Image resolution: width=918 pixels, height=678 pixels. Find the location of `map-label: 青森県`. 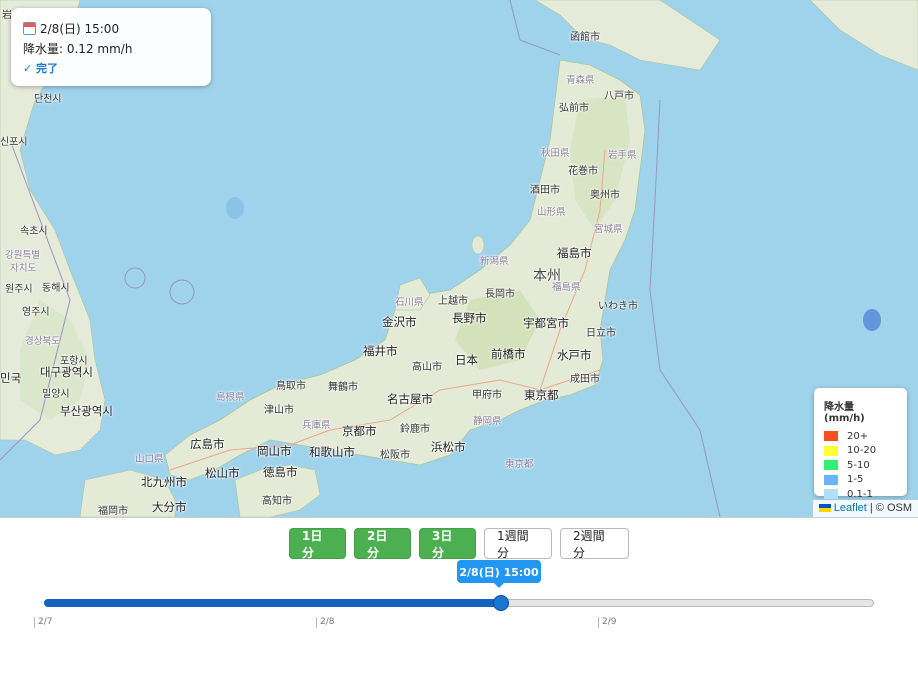

map-label: 青森県 is located at coordinates (580, 80).